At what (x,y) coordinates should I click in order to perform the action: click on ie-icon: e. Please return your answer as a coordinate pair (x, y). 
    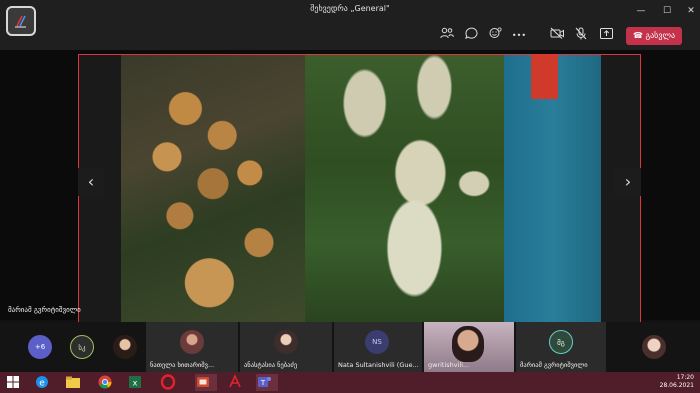
    Looking at the image, I should click on (42, 382).